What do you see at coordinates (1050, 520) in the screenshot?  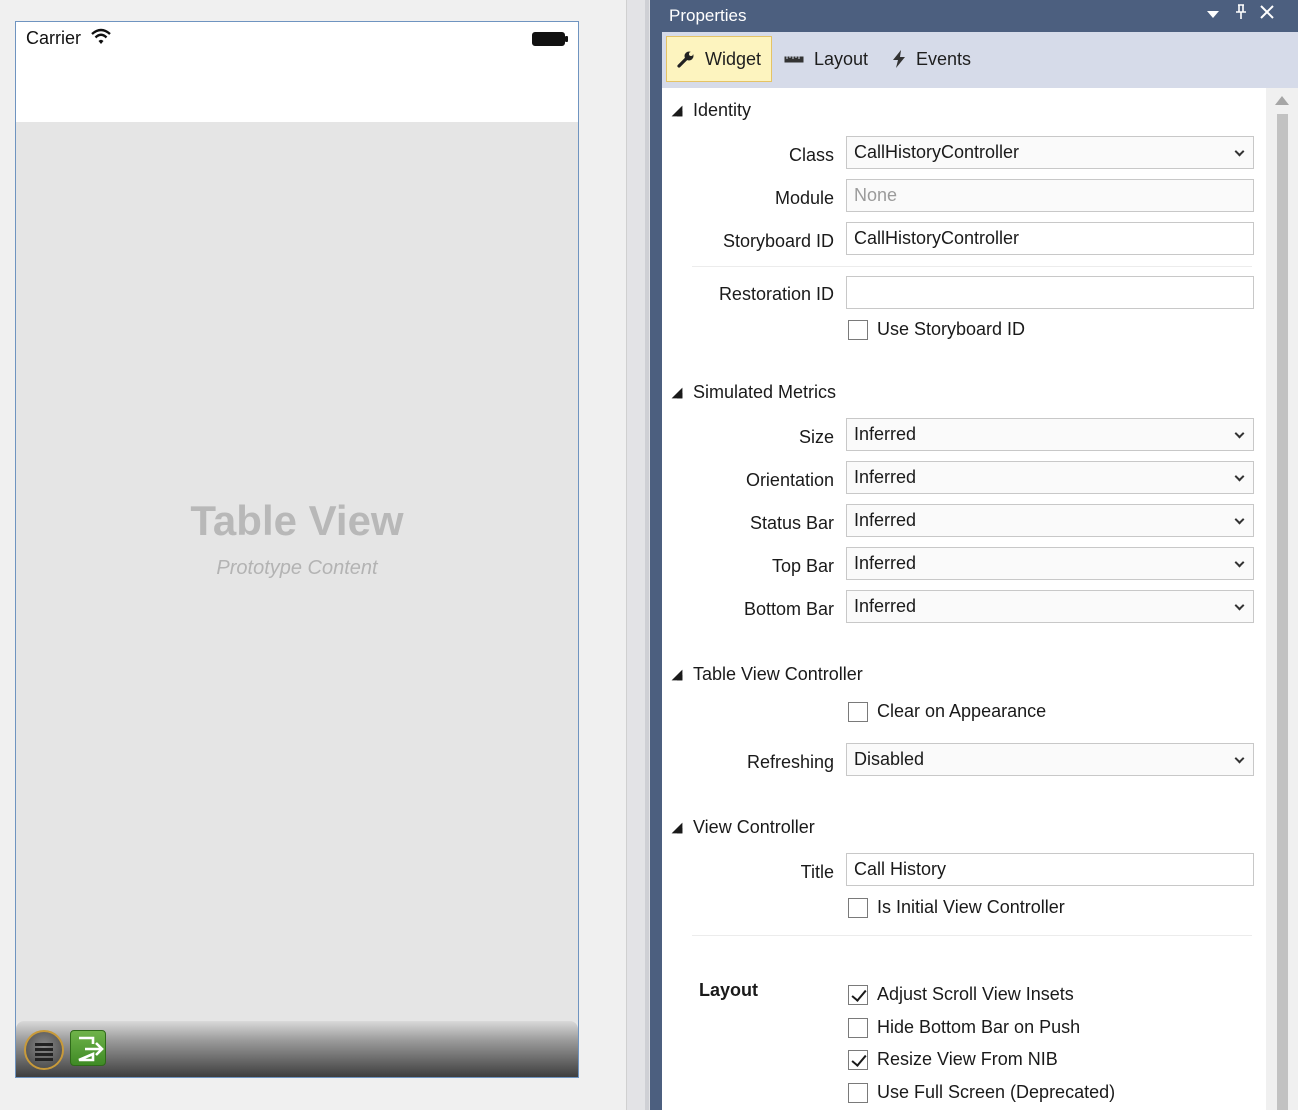 I see `status-bar-select: Inferred` at bounding box center [1050, 520].